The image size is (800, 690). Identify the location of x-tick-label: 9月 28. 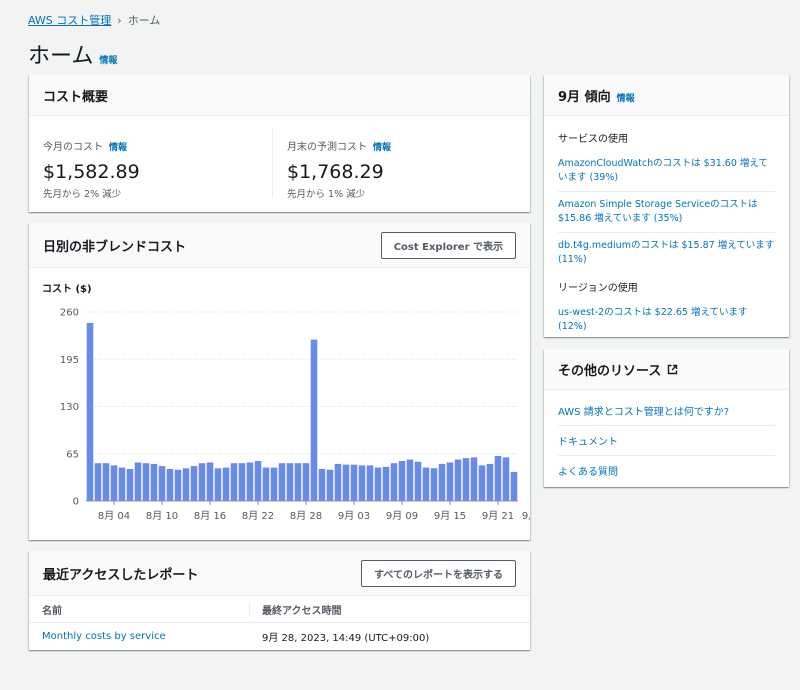
(526, 516).